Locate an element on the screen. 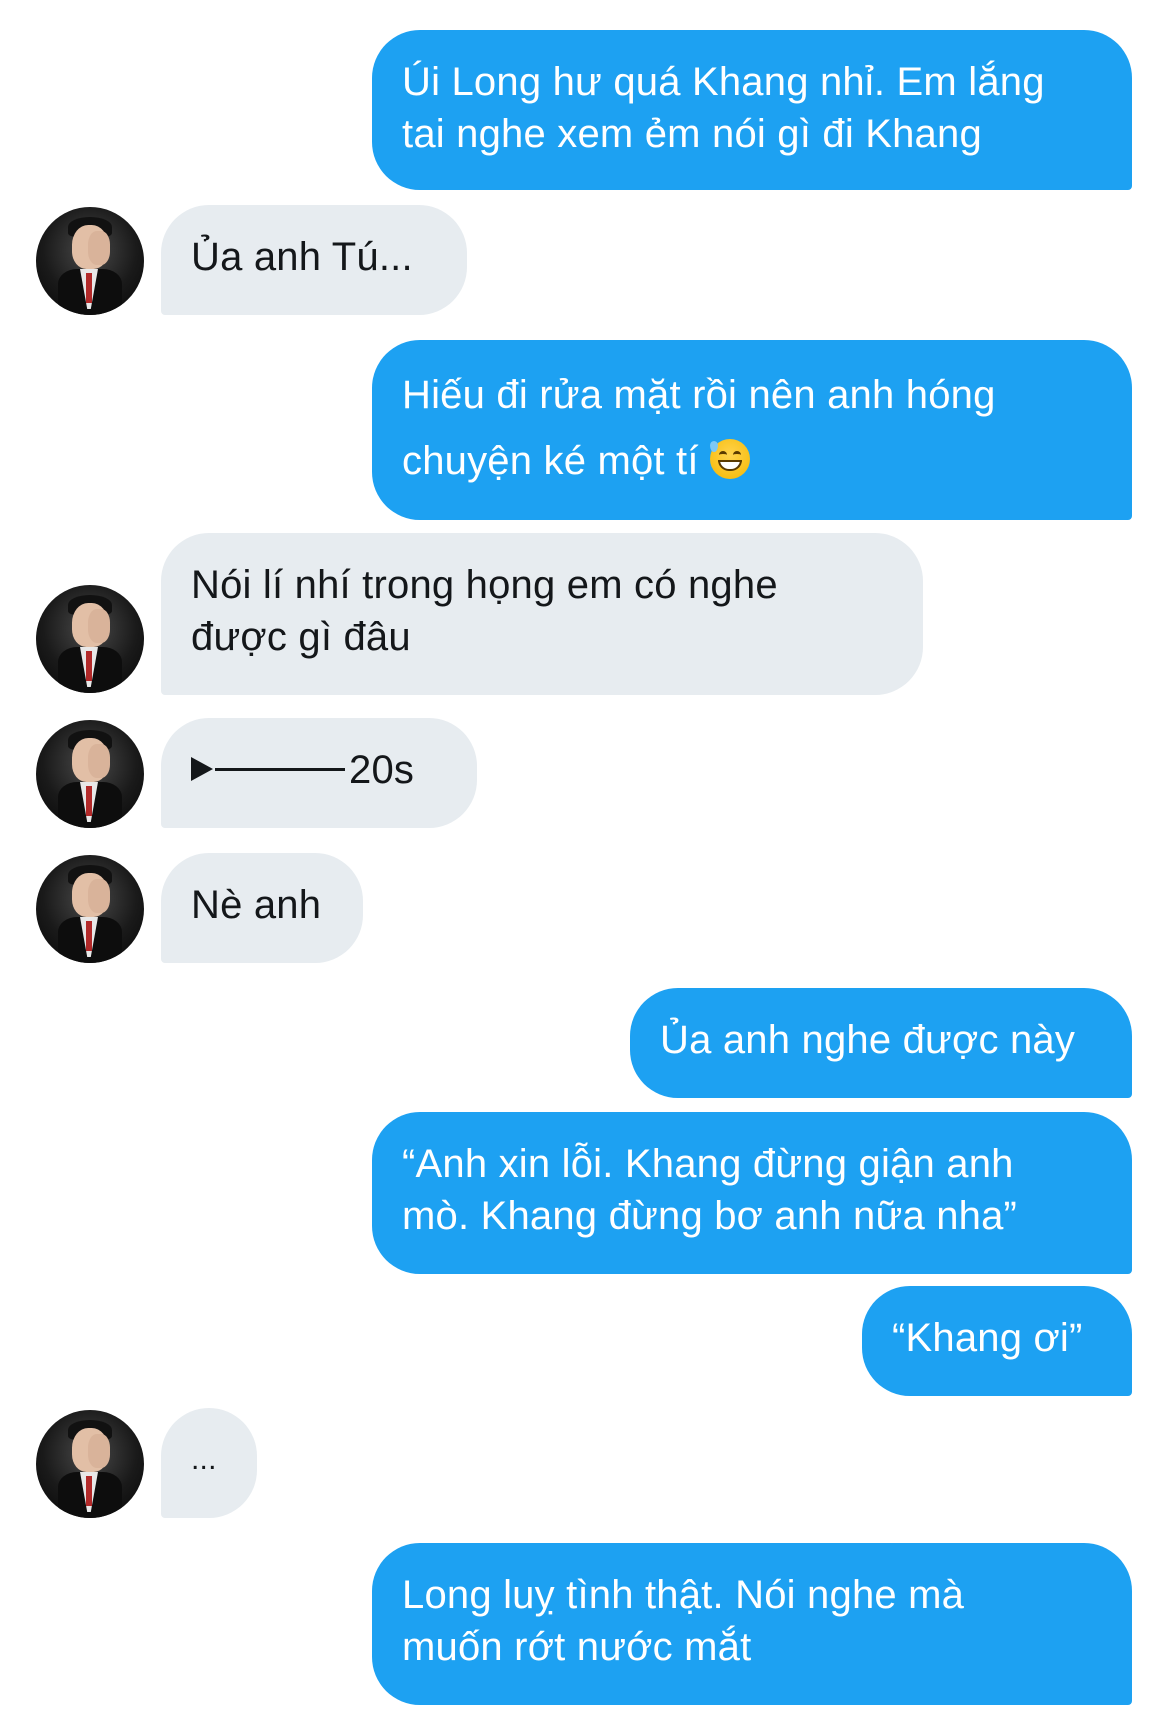 The width and height of the screenshot is (1170, 1720). message-line: Úi Long hư quá Khang nhỉ. Em lắng is located at coordinates (723, 82).